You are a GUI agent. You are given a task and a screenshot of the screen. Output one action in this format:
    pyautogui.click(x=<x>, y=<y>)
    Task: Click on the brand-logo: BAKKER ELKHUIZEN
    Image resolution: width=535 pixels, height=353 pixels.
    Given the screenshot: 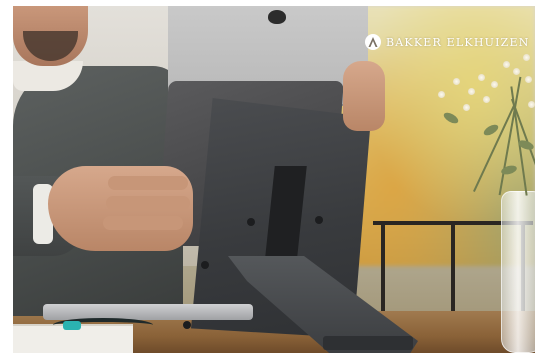 What is the action you would take?
    pyautogui.click(x=447, y=42)
    